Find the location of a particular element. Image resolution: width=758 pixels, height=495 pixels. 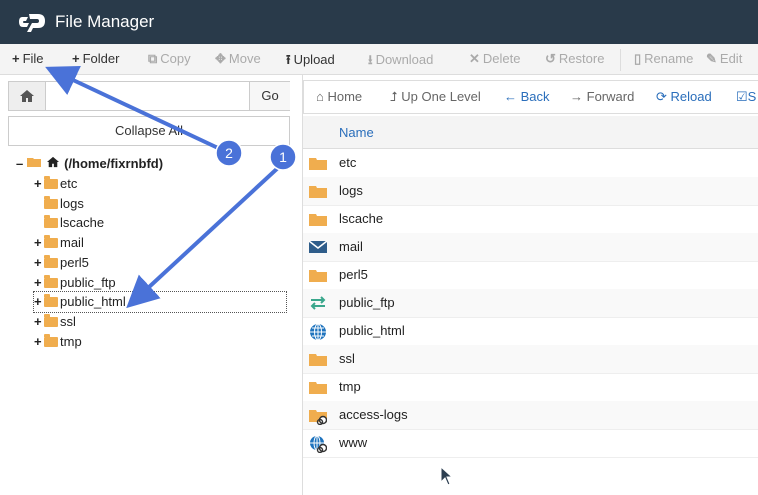

tree-item-public-html: + public_html is located at coordinates (160, 302).